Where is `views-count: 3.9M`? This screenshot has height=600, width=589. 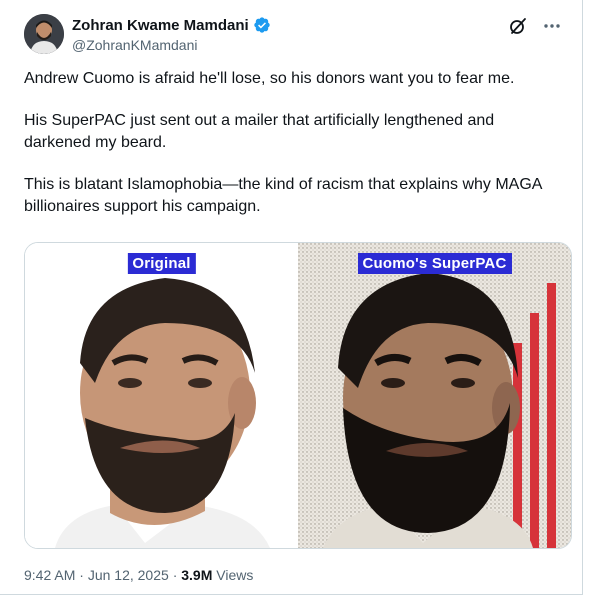 views-count: 3.9M is located at coordinates (197, 575).